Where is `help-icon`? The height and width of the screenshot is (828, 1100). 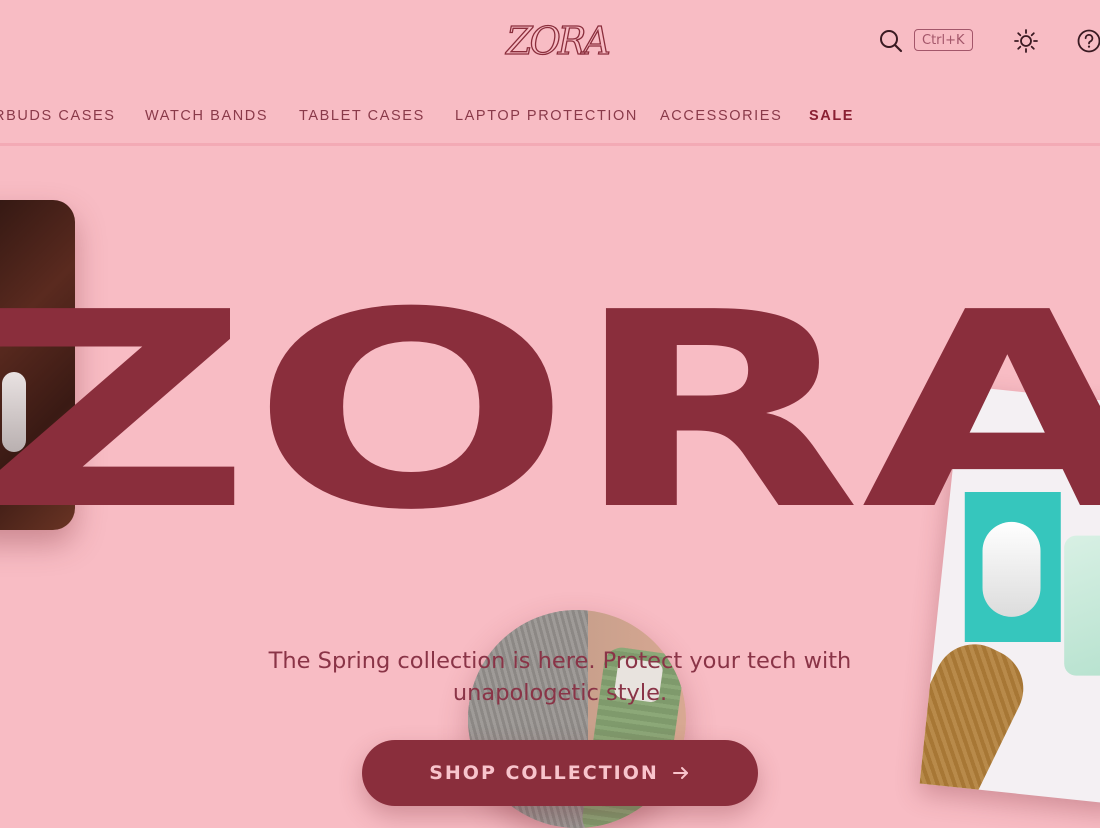
help-icon is located at coordinates (1088, 41).